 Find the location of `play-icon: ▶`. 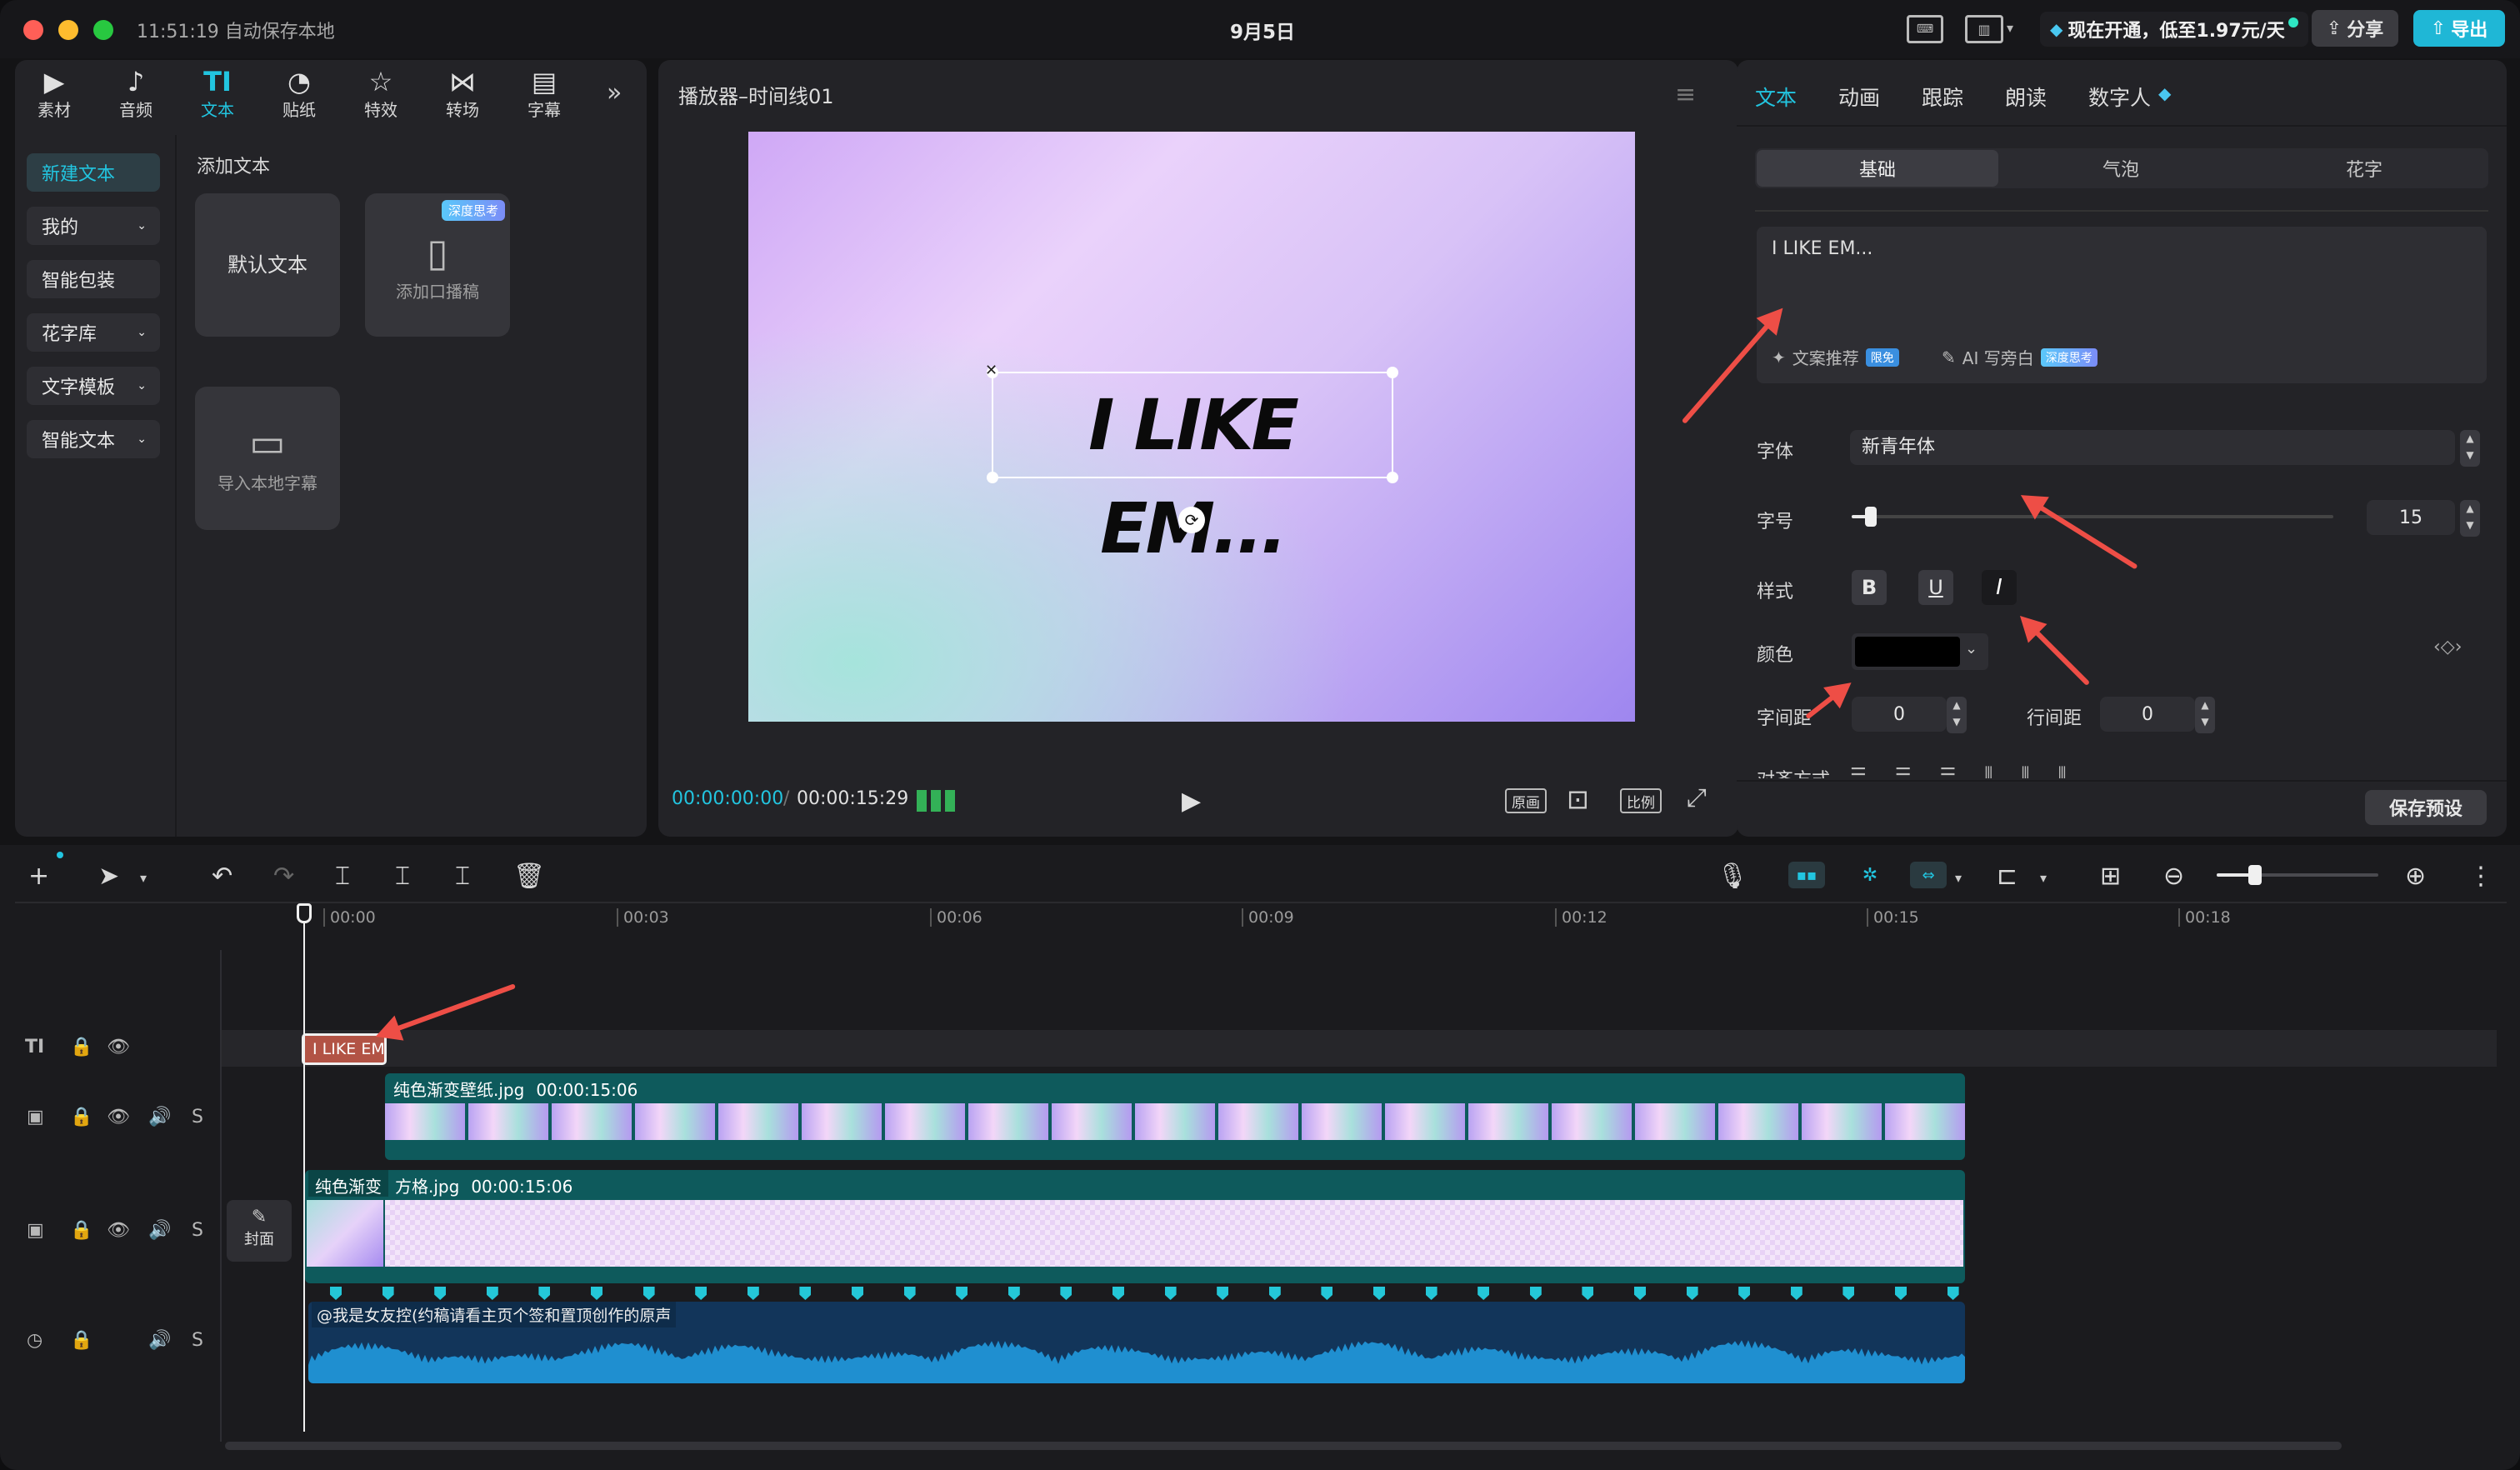

play-icon: ▶ is located at coordinates (1191, 801).